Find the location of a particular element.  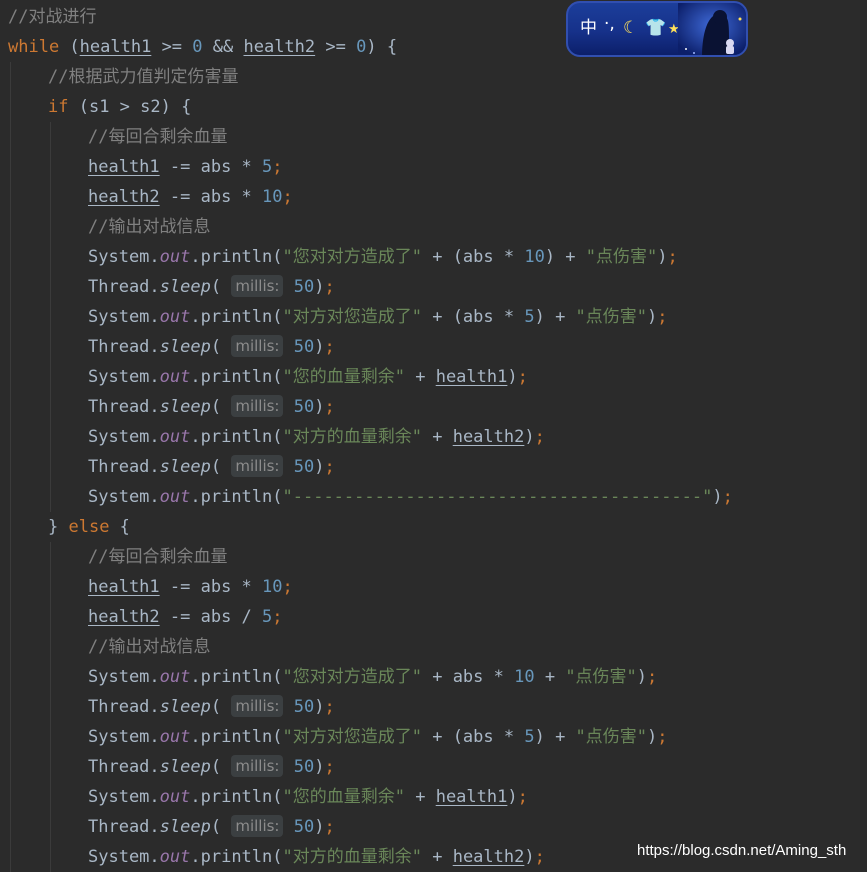

code-line-content: if (s1 > s2) { is located at coordinates (119, 107).